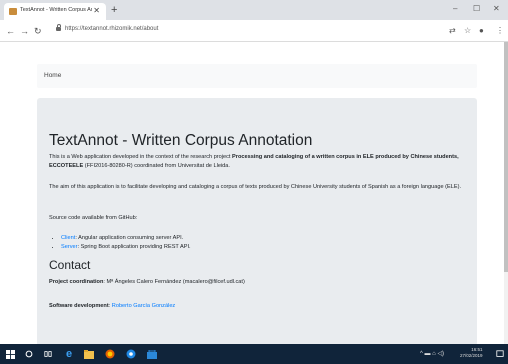 Image resolution: width=508 pixels, height=364 pixels. What do you see at coordinates (69, 354) in the screenshot?
I see `edge-icon: e` at bounding box center [69, 354].